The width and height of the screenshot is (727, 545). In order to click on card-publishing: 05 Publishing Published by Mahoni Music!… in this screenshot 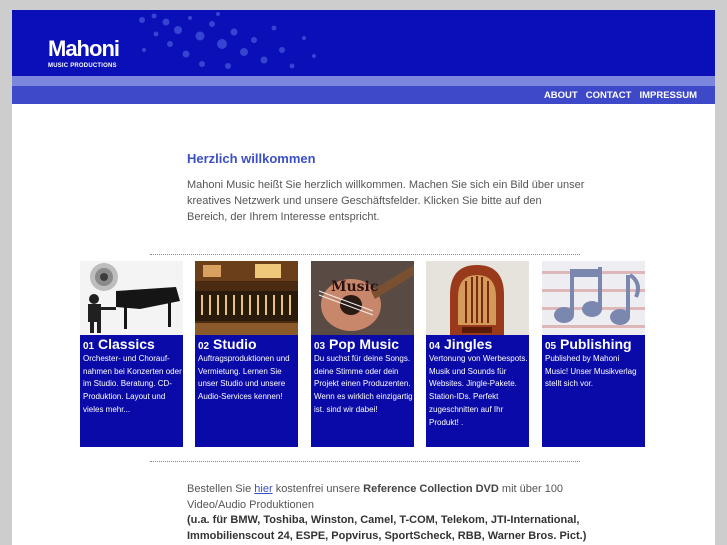, I will do `click(593, 354)`.